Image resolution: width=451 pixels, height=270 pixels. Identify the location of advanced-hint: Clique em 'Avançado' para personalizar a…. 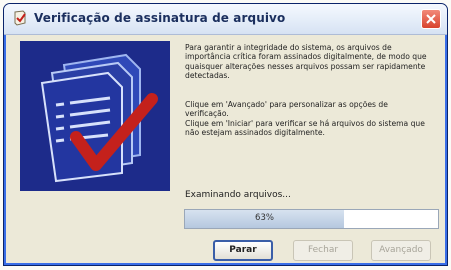
(286, 109).